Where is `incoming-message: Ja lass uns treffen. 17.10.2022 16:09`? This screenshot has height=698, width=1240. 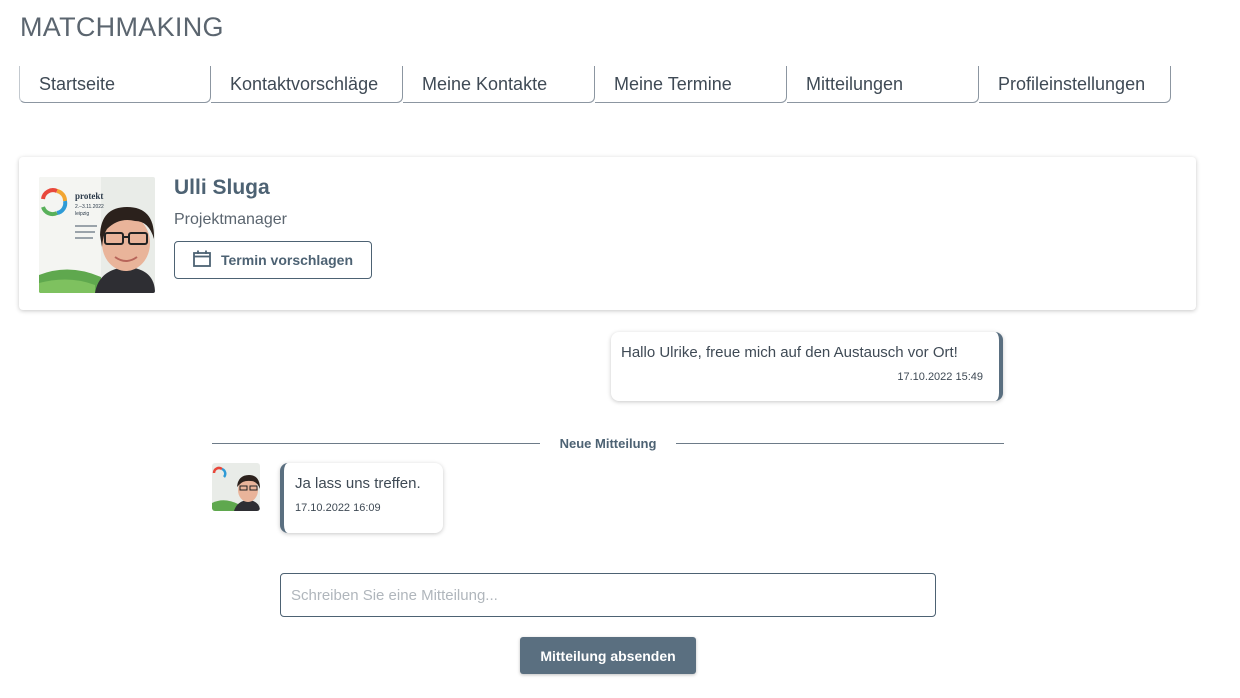 incoming-message: Ja lass uns treffen. 17.10.2022 16:09 is located at coordinates (361, 498).